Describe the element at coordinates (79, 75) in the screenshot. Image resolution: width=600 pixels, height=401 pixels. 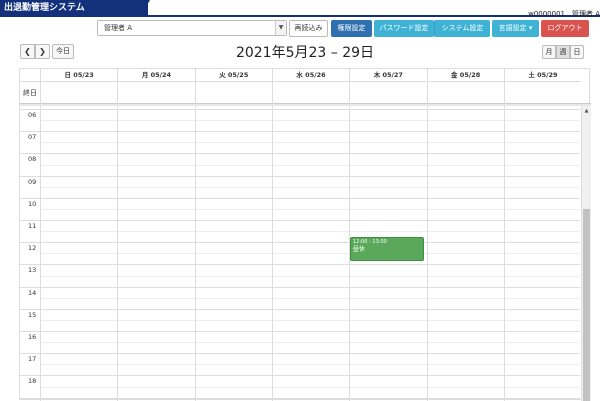
I see `day-header: 日 05/23` at that location.